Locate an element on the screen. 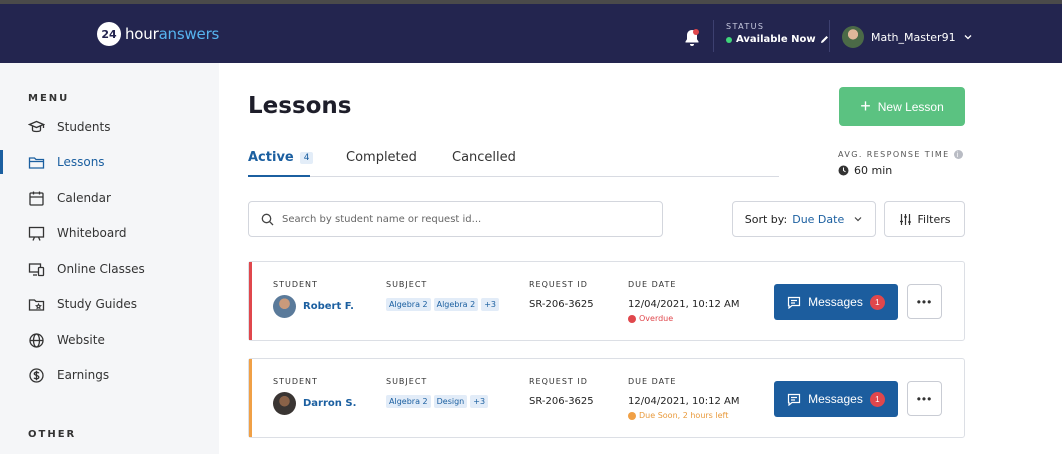  search-box is located at coordinates (455, 219).